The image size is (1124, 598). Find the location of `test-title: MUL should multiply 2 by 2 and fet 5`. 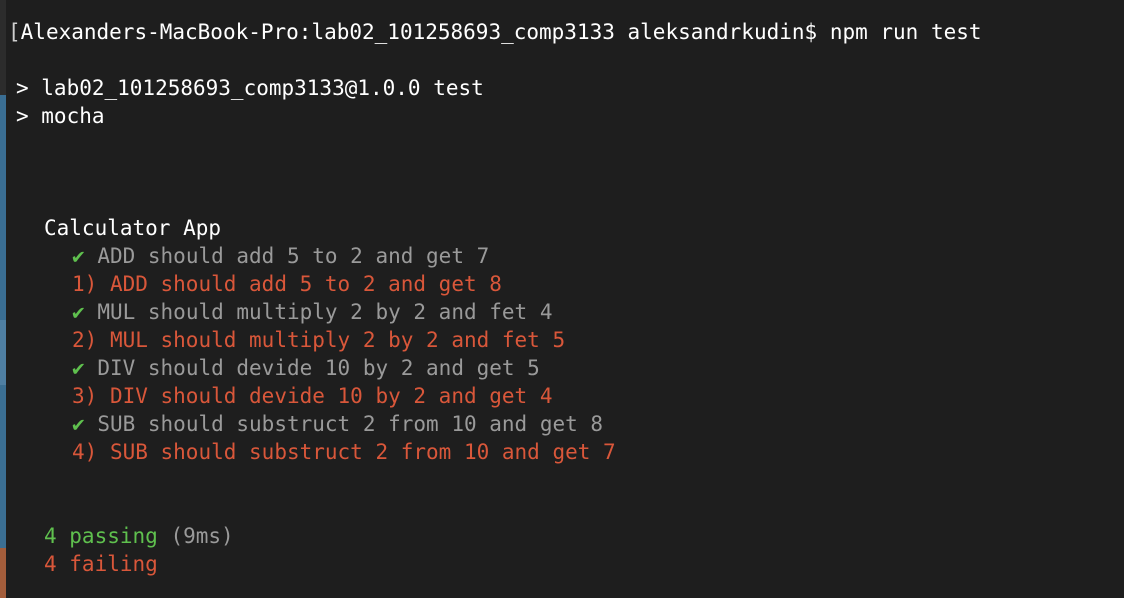

test-title: MUL should multiply 2 by 2 and fet 5 is located at coordinates (337, 340).